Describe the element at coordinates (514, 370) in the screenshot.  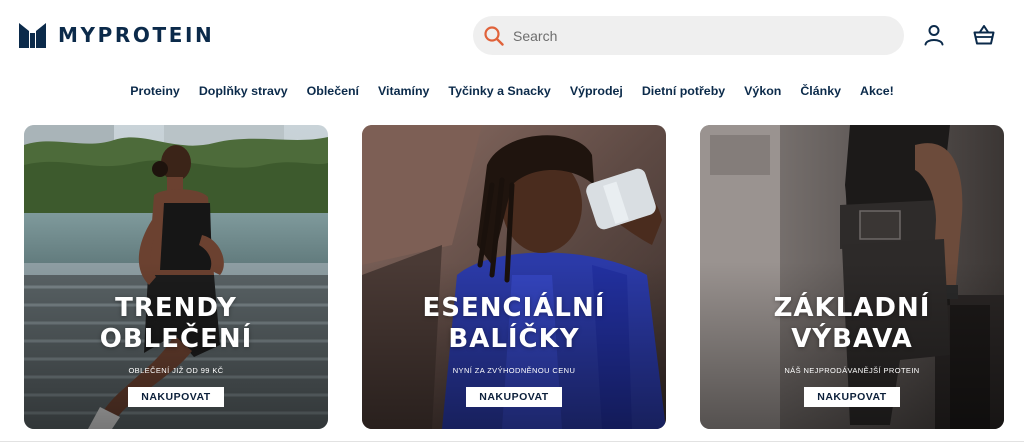
I see `promo-subtitle: NYNÍ ZA ZVÝHODNĚNOU CENU` at that location.